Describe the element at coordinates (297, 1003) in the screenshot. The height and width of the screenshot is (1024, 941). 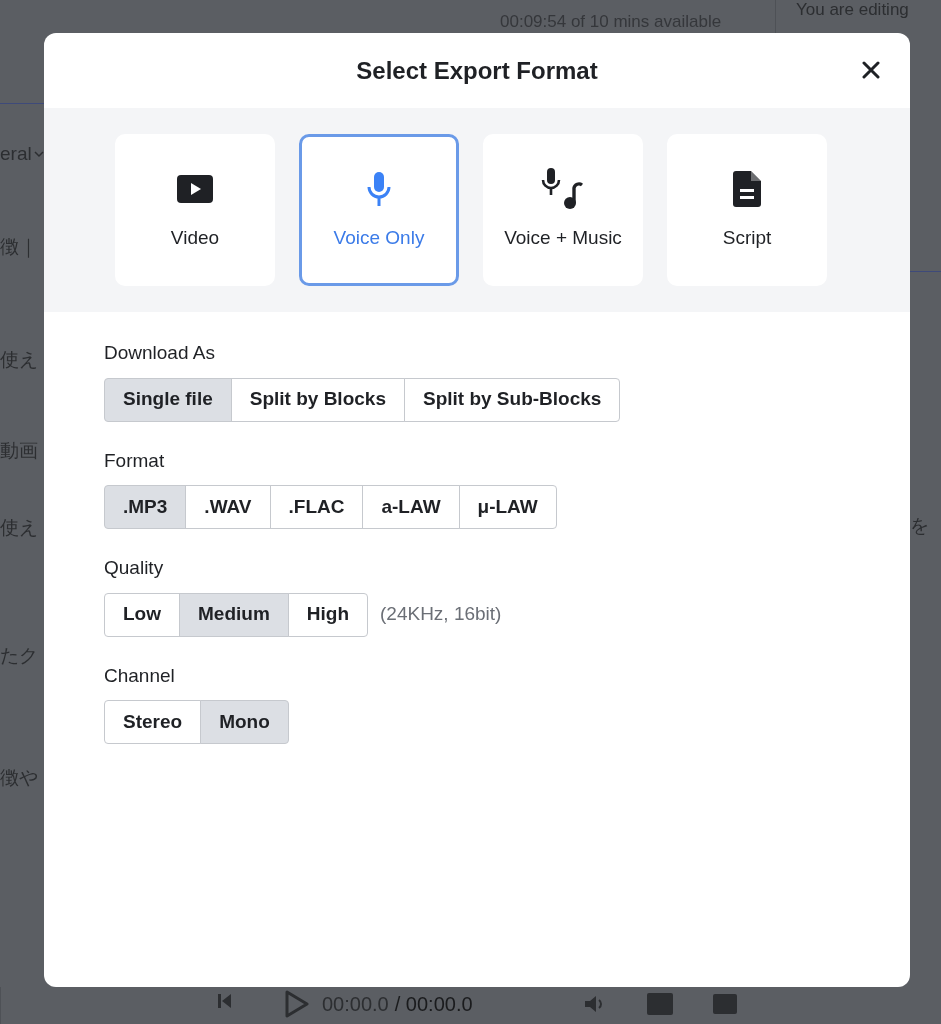
I see `play-icon` at that location.